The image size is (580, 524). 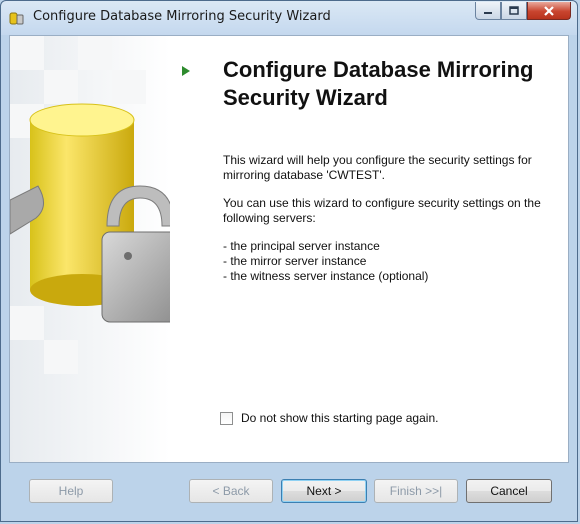 I want to click on finish-button: Finish >>|, so click(x=416, y=491).